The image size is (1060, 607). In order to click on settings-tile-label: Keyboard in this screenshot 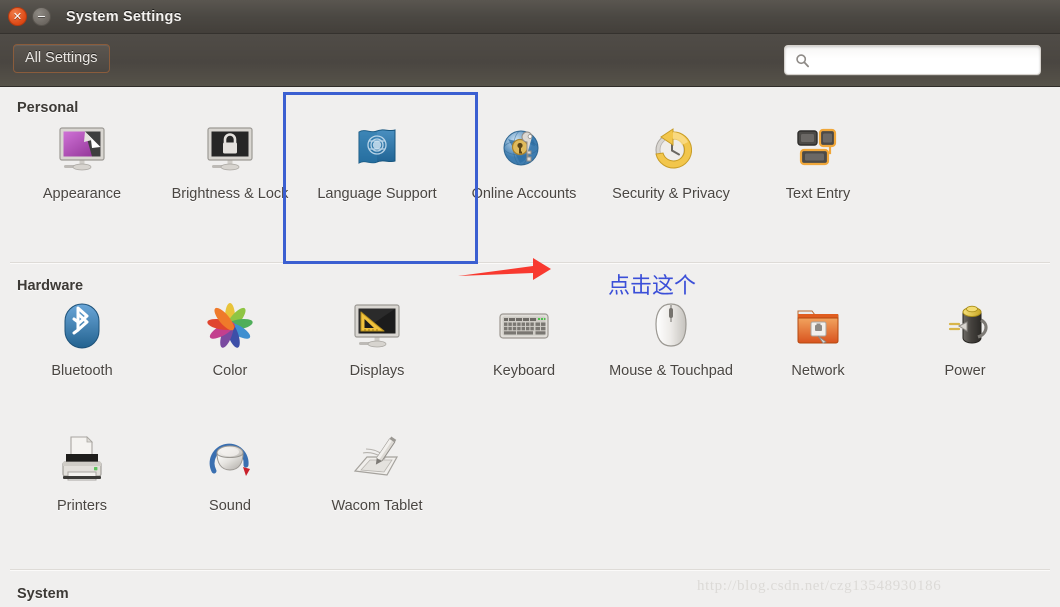, I will do `click(524, 371)`.